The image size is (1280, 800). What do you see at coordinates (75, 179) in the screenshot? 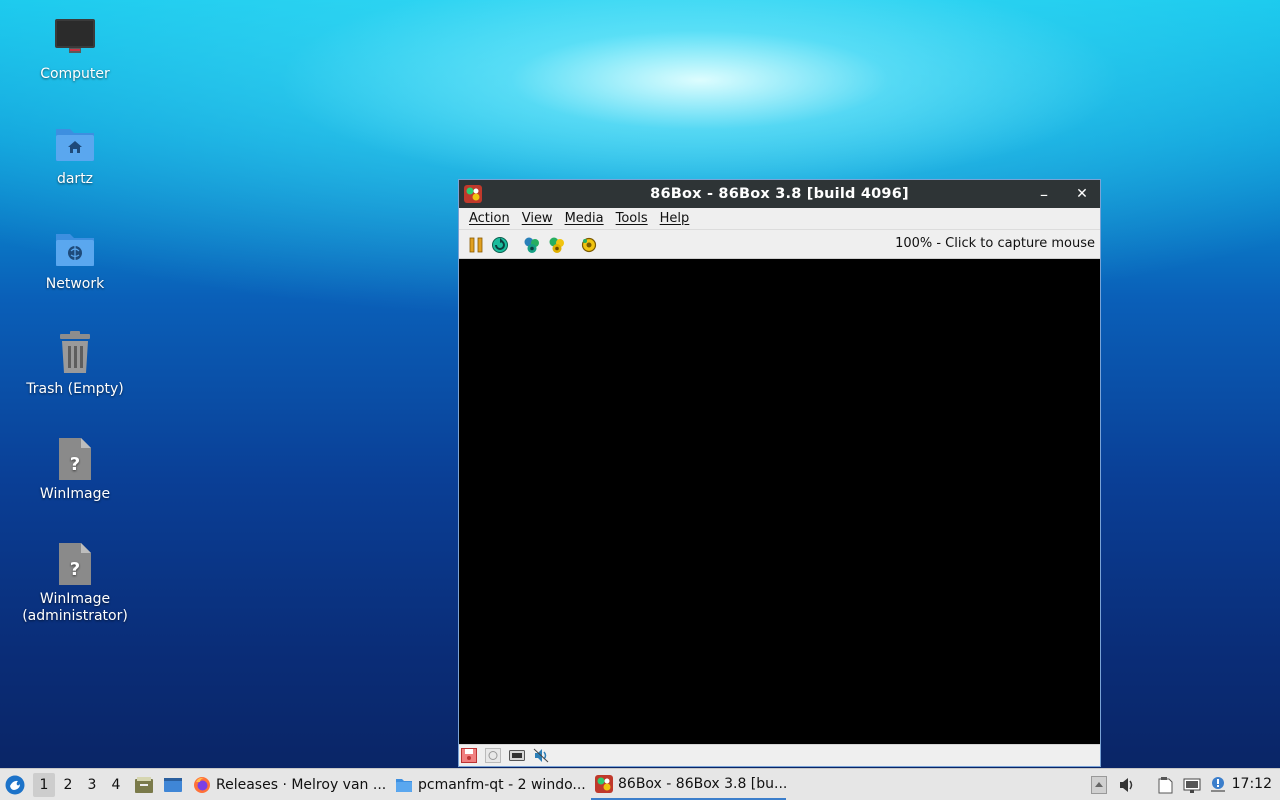
I see `desktop-icon-label: dartz` at bounding box center [75, 179].